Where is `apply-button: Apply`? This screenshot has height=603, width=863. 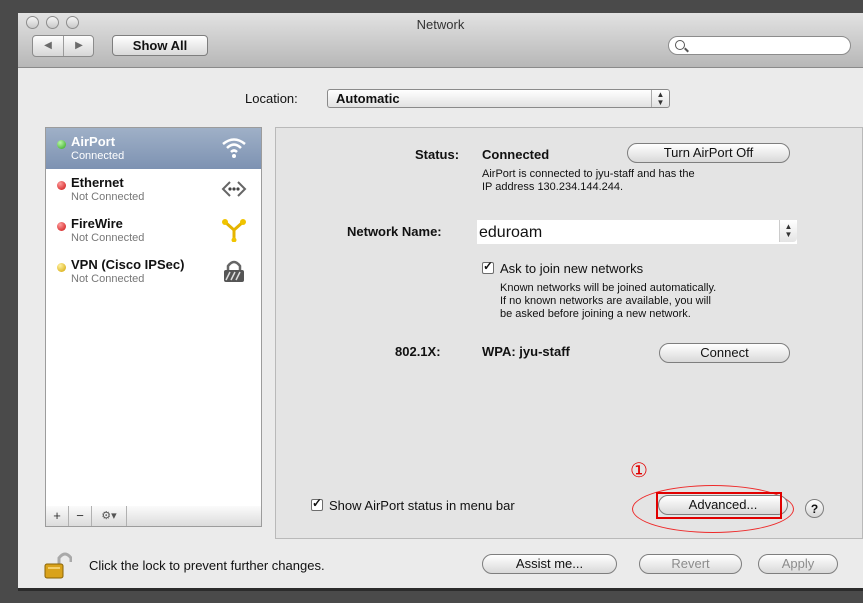
apply-button: Apply is located at coordinates (798, 564).